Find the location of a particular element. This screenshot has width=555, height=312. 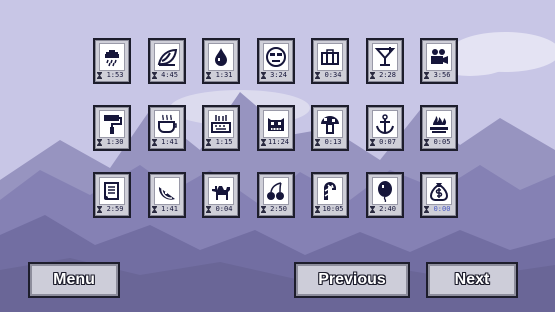

level-tile: 2:50 is located at coordinates (275, 195).